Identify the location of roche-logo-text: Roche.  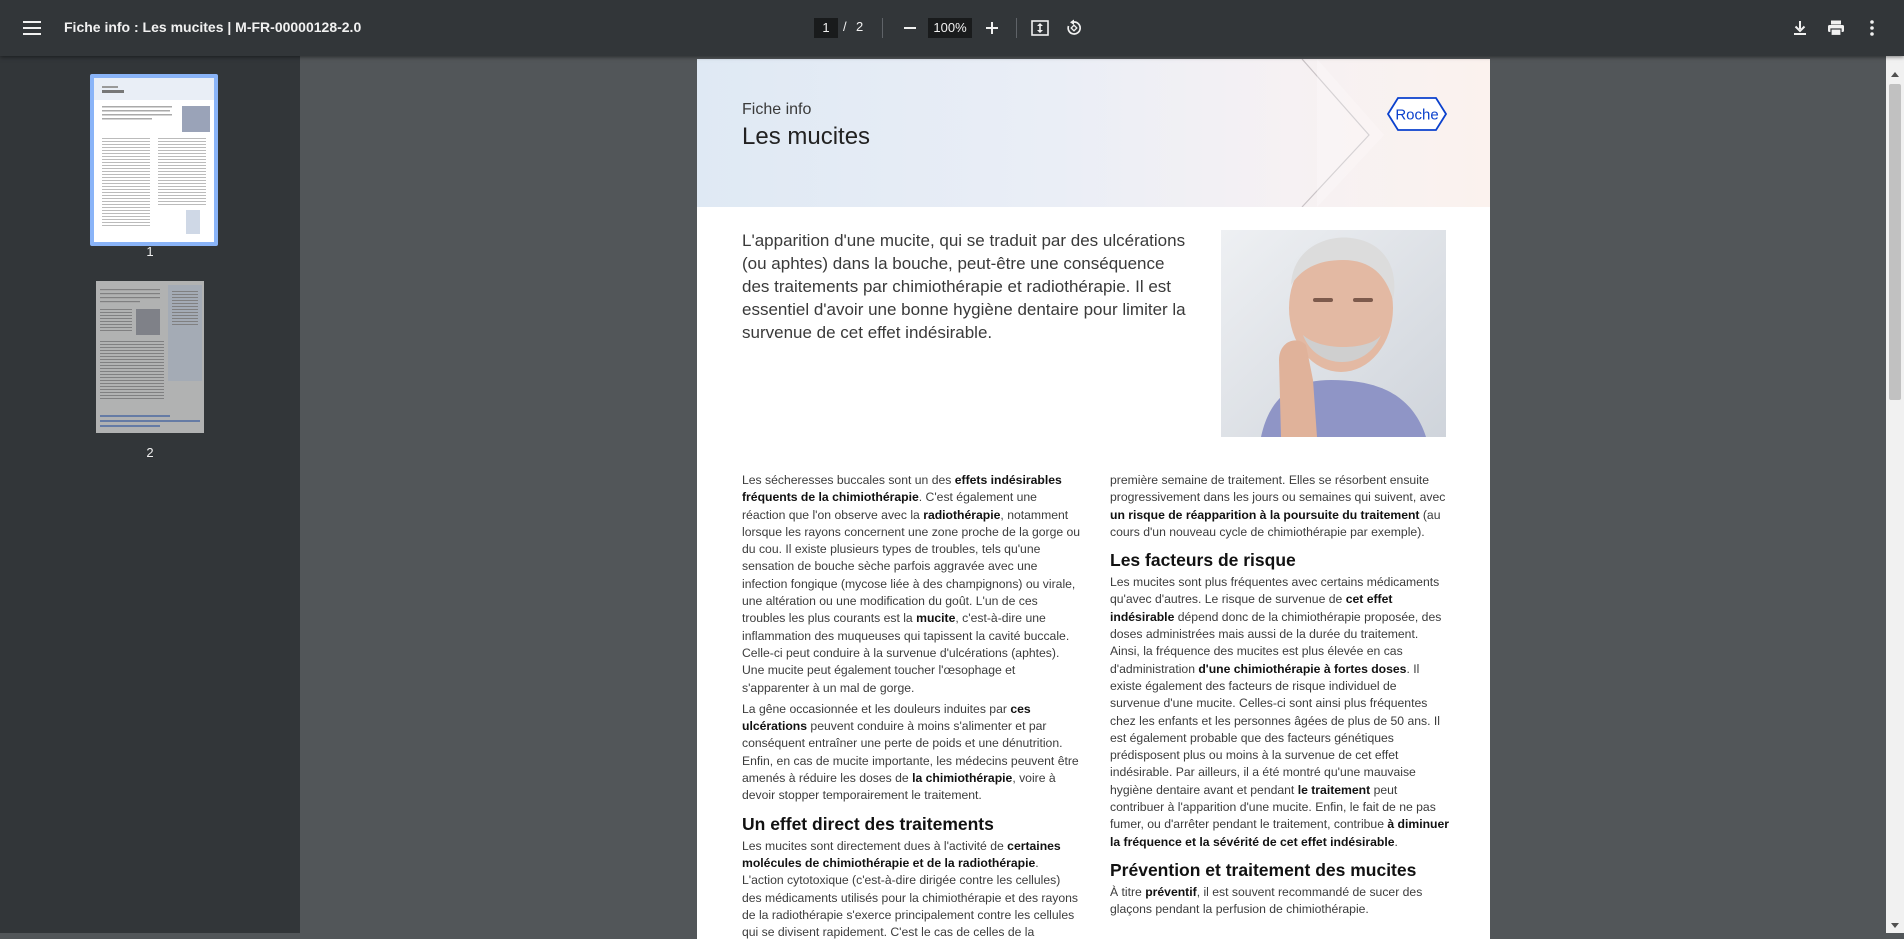
(1416, 115).